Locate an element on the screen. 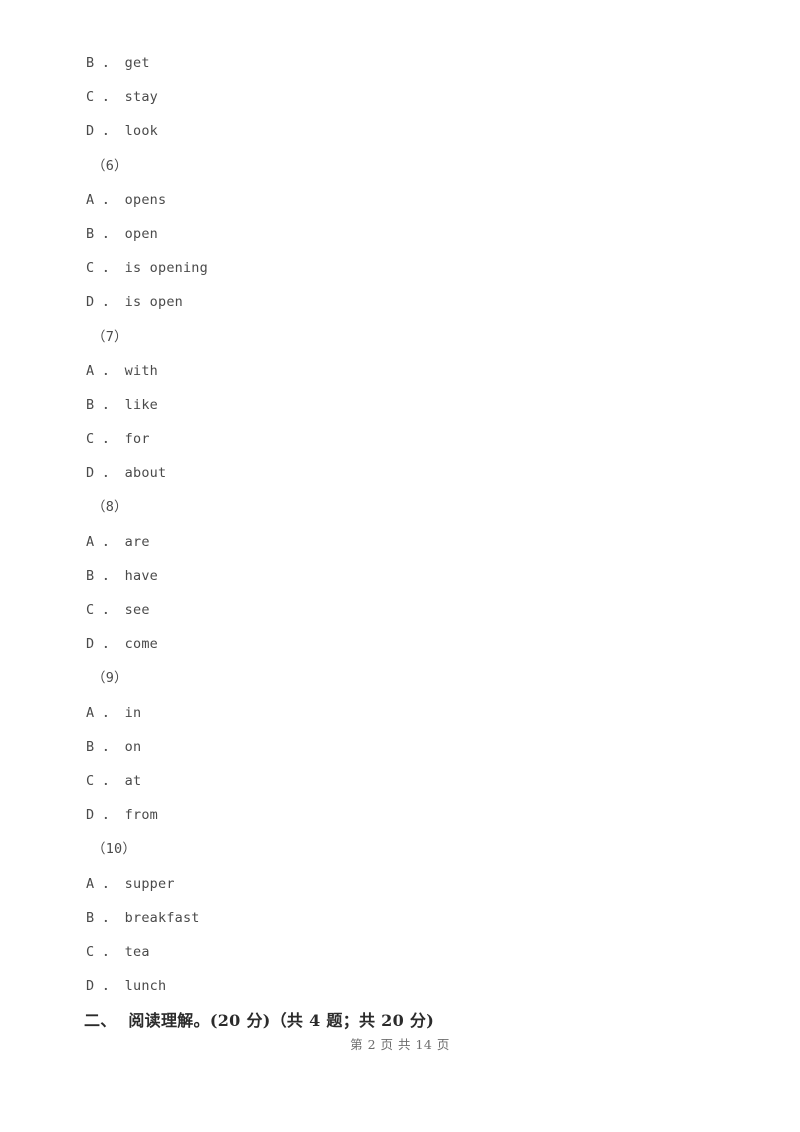 This screenshot has width=800, height=1132. option-line: D ． is open is located at coordinates (134, 302).